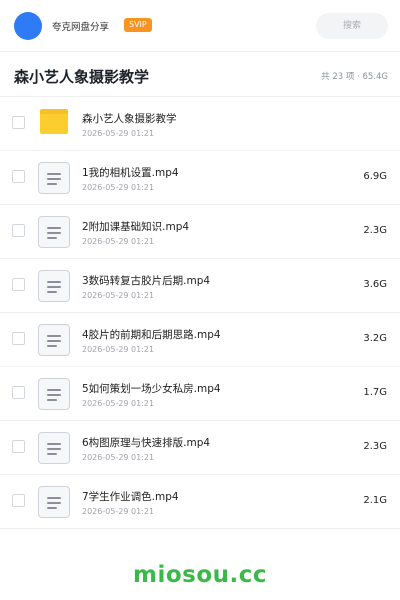 Image resolution: width=400 pixels, height=600 pixels. I want to click on file-name: 3数码转复古胶片后期.mp4, so click(146, 280).